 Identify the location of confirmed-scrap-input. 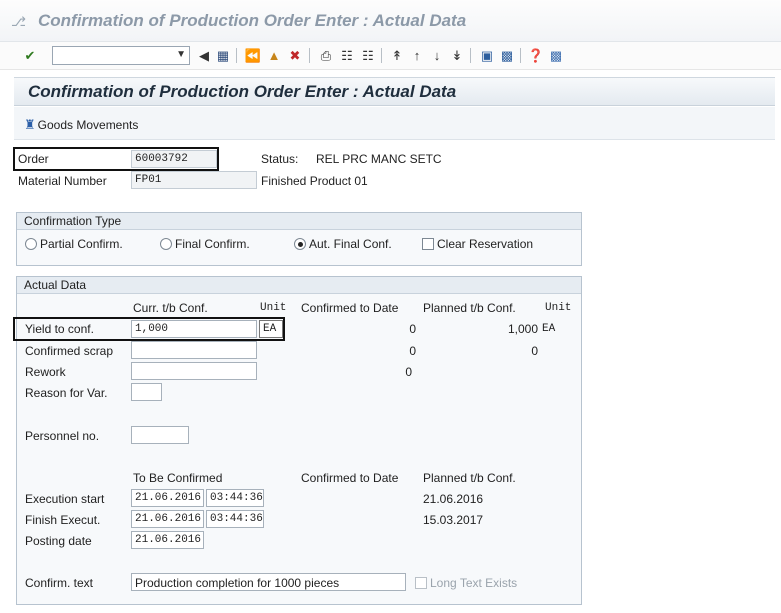
(194, 350).